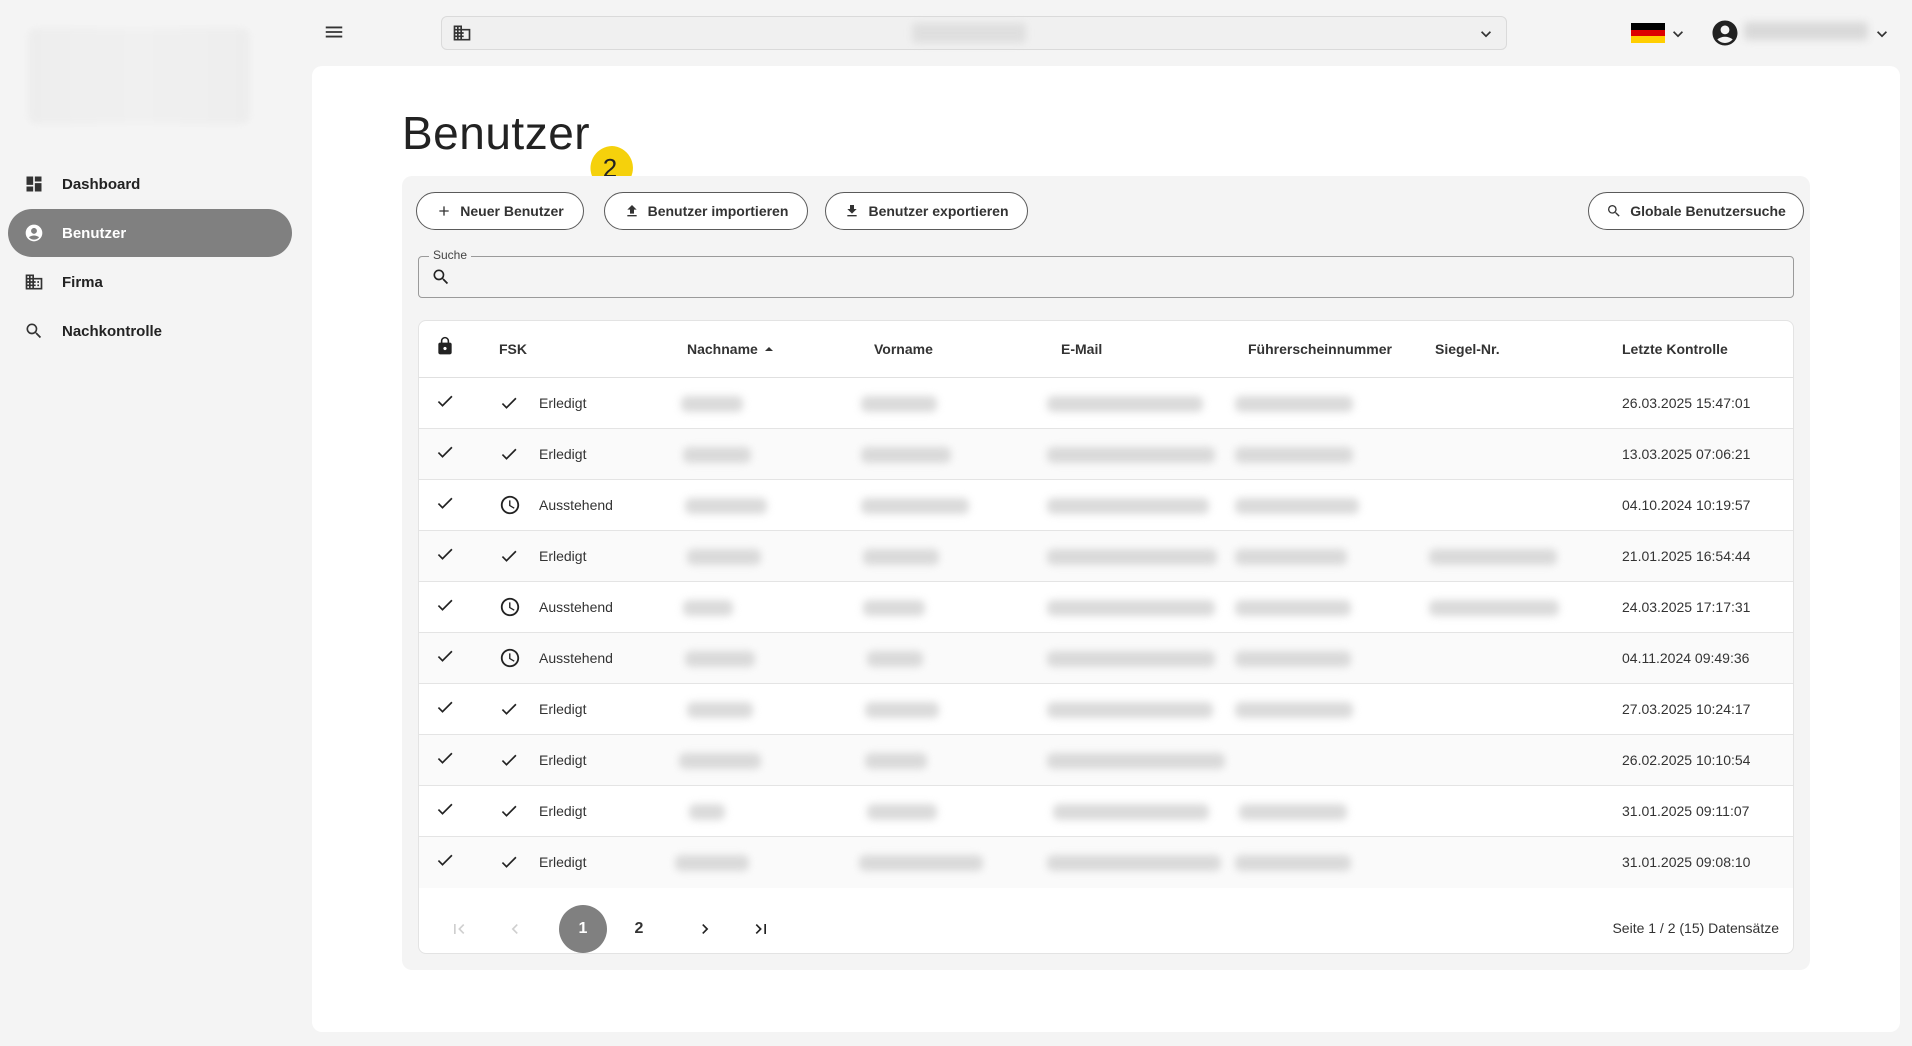 This screenshot has height=1046, width=1912. I want to click on table-row: Erledigt 21.01.2025 16:54:44, so click(1106, 556).